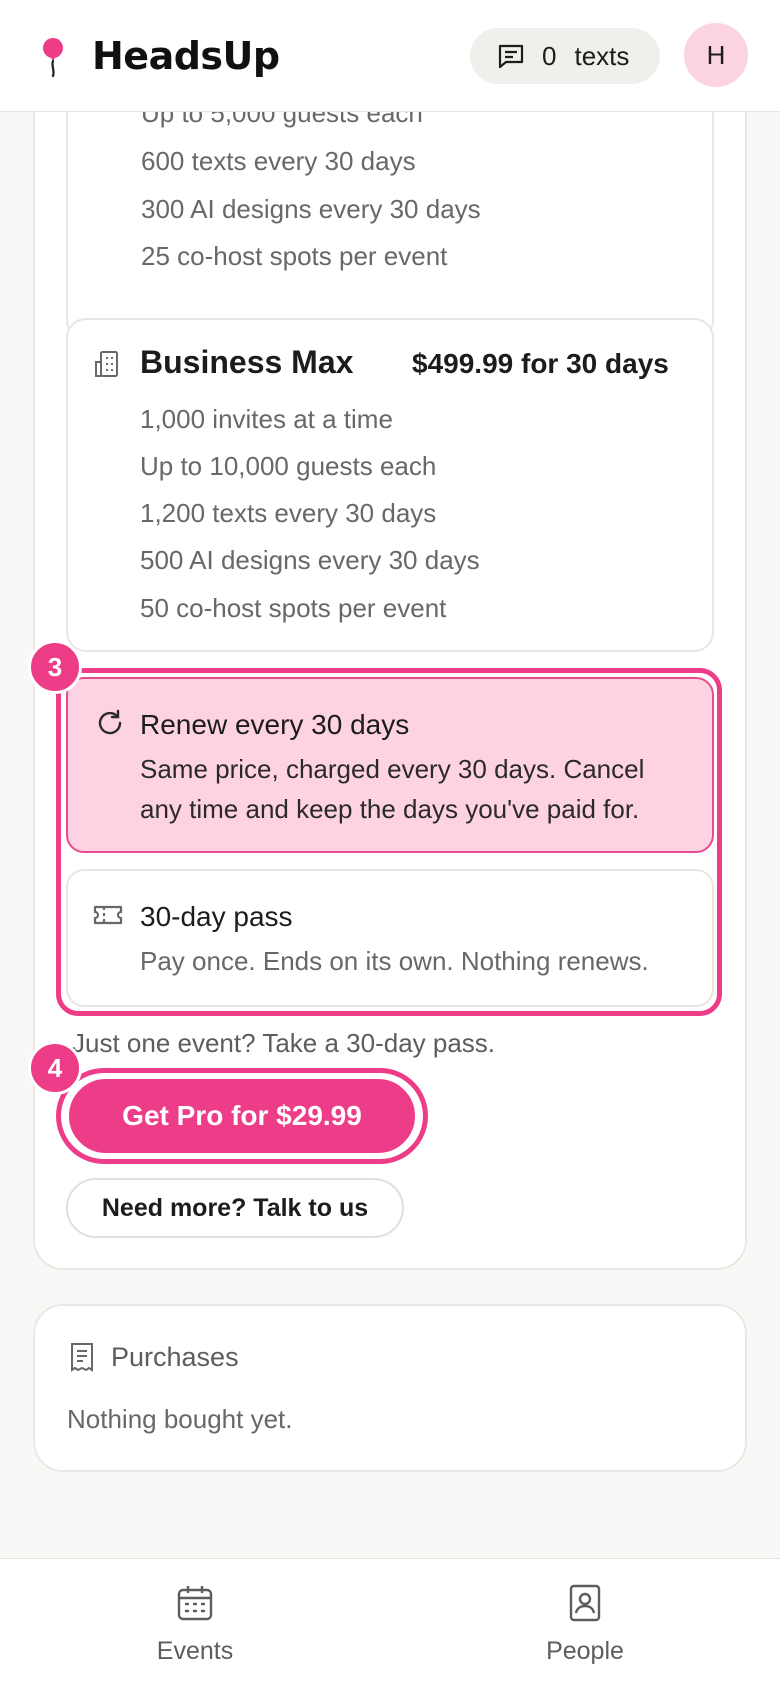 The height and width of the screenshot is (1688, 780). Describe the element at coordinates (390, 1623) in the screenshot. I see `bottom-nav: Events People` at that location.